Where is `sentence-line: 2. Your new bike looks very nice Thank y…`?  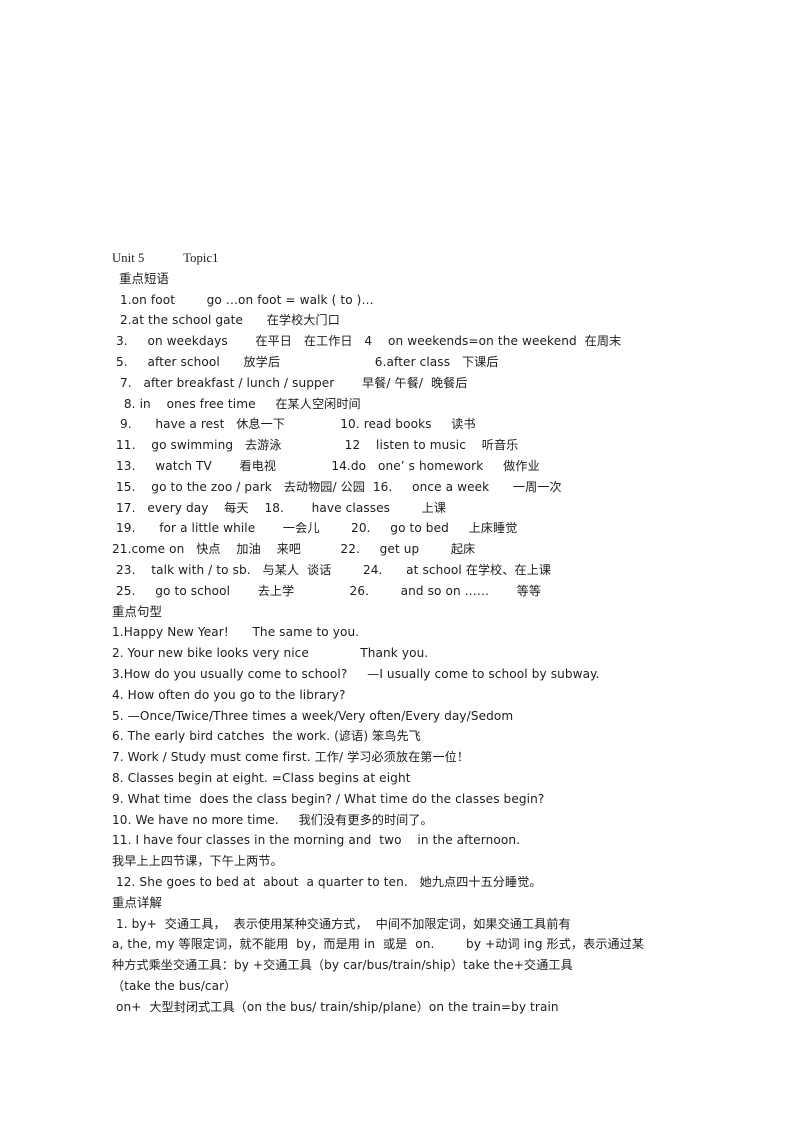
sentence-line: 2. Your new bike looks very nice Thank y… is located at coordinates (270, 653).